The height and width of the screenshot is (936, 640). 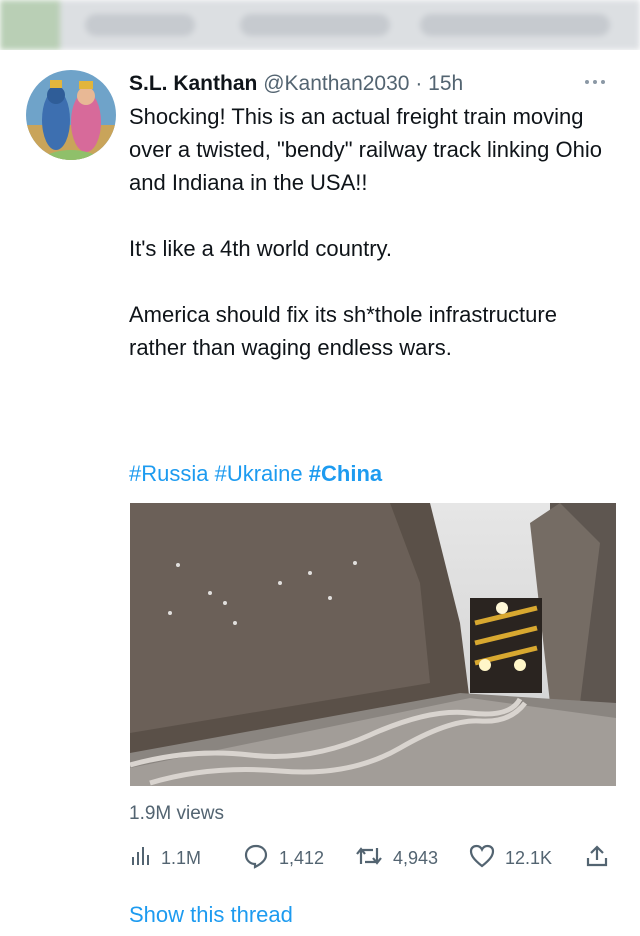 What do you see at coordinates (261, 858) in the screenshot?
I see `reply-icon` at bounding box center [261, 858].